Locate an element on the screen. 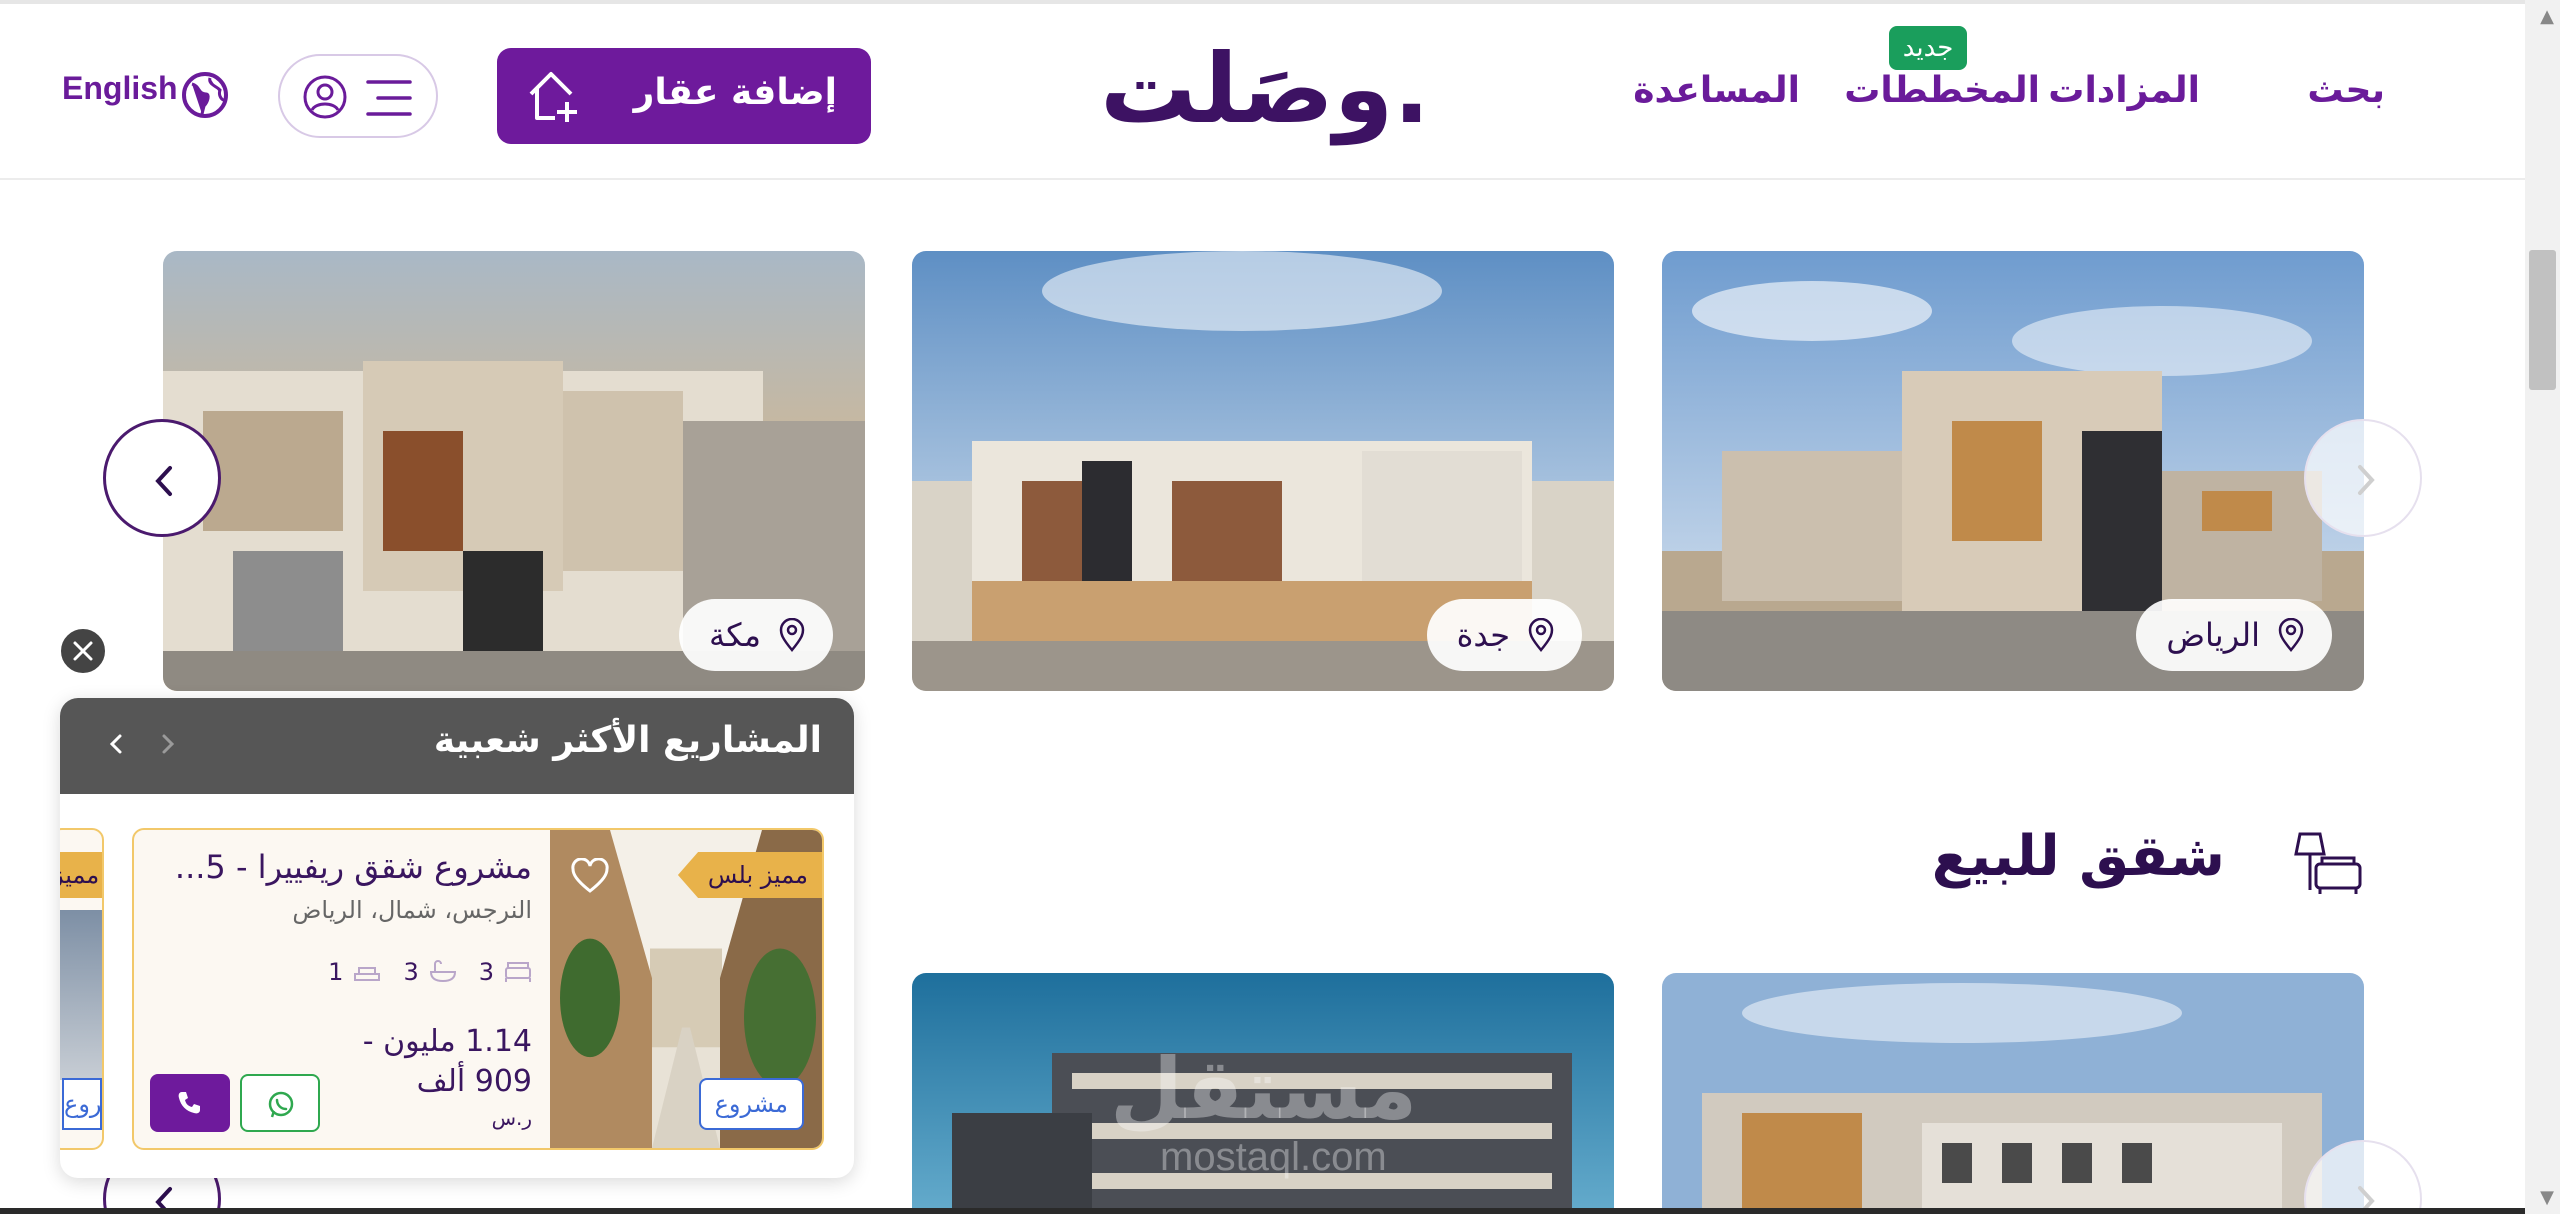 The image size is (2560, 1214). spec-baths-count: 3 is located at coordinates (411, 972).